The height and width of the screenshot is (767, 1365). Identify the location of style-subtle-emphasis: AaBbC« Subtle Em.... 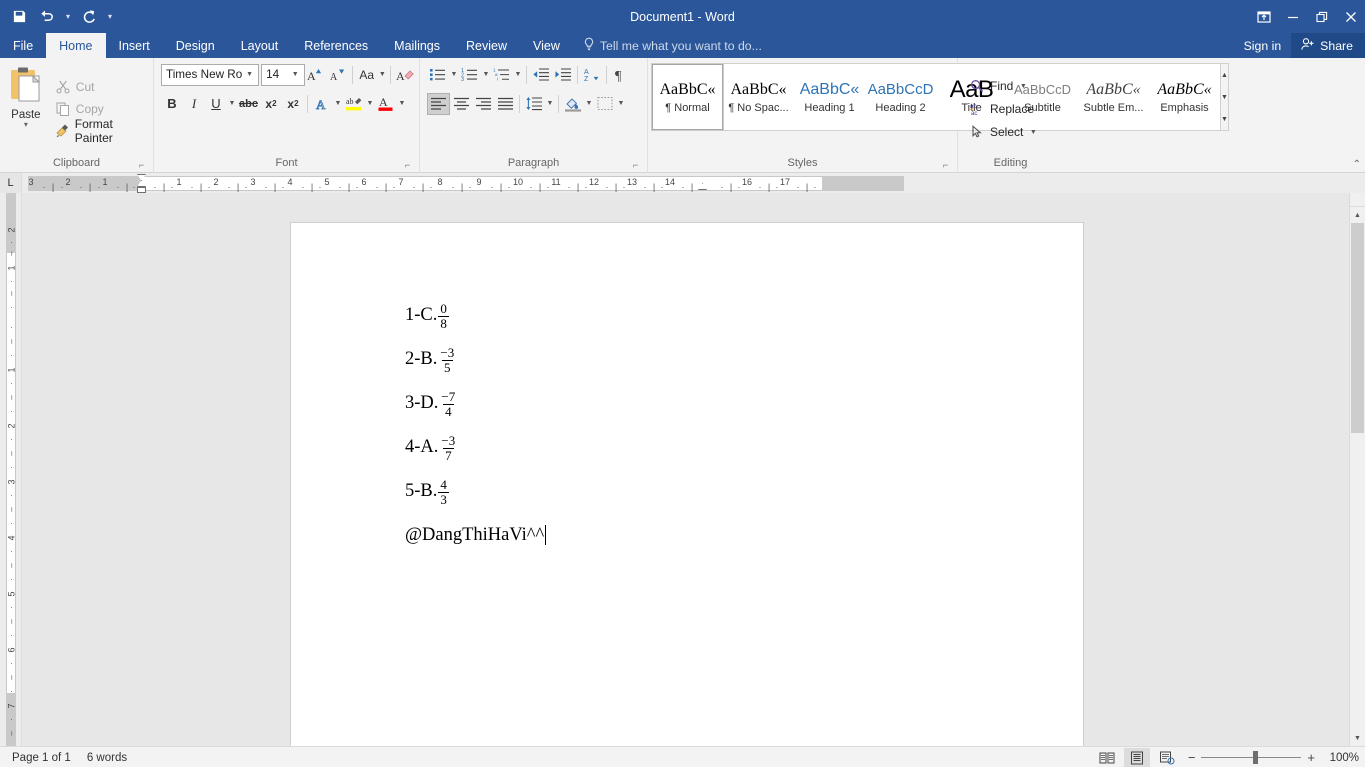
(1113, 97).